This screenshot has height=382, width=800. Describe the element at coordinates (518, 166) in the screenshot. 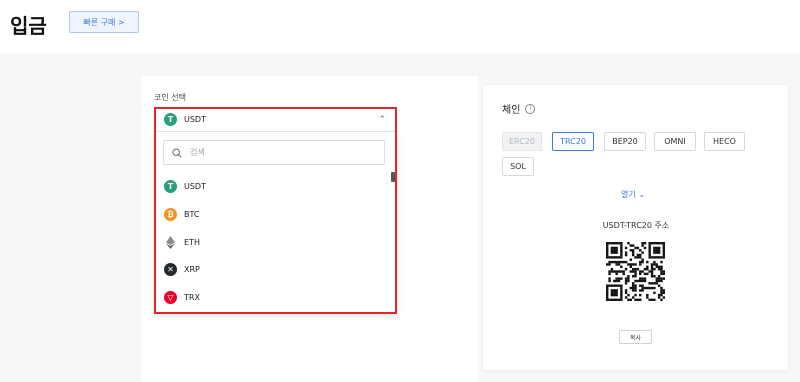

I see `chain-option-sol: SOL` at that location.